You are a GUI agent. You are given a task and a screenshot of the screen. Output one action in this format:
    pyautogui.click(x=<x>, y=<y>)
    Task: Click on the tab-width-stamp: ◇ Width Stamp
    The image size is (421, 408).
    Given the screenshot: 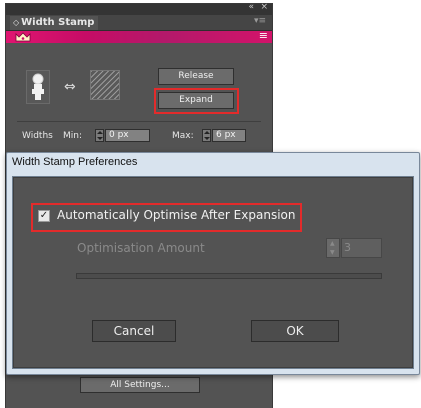 What is the action you would take?
    pyautogui.click(x=54, y=23)
    